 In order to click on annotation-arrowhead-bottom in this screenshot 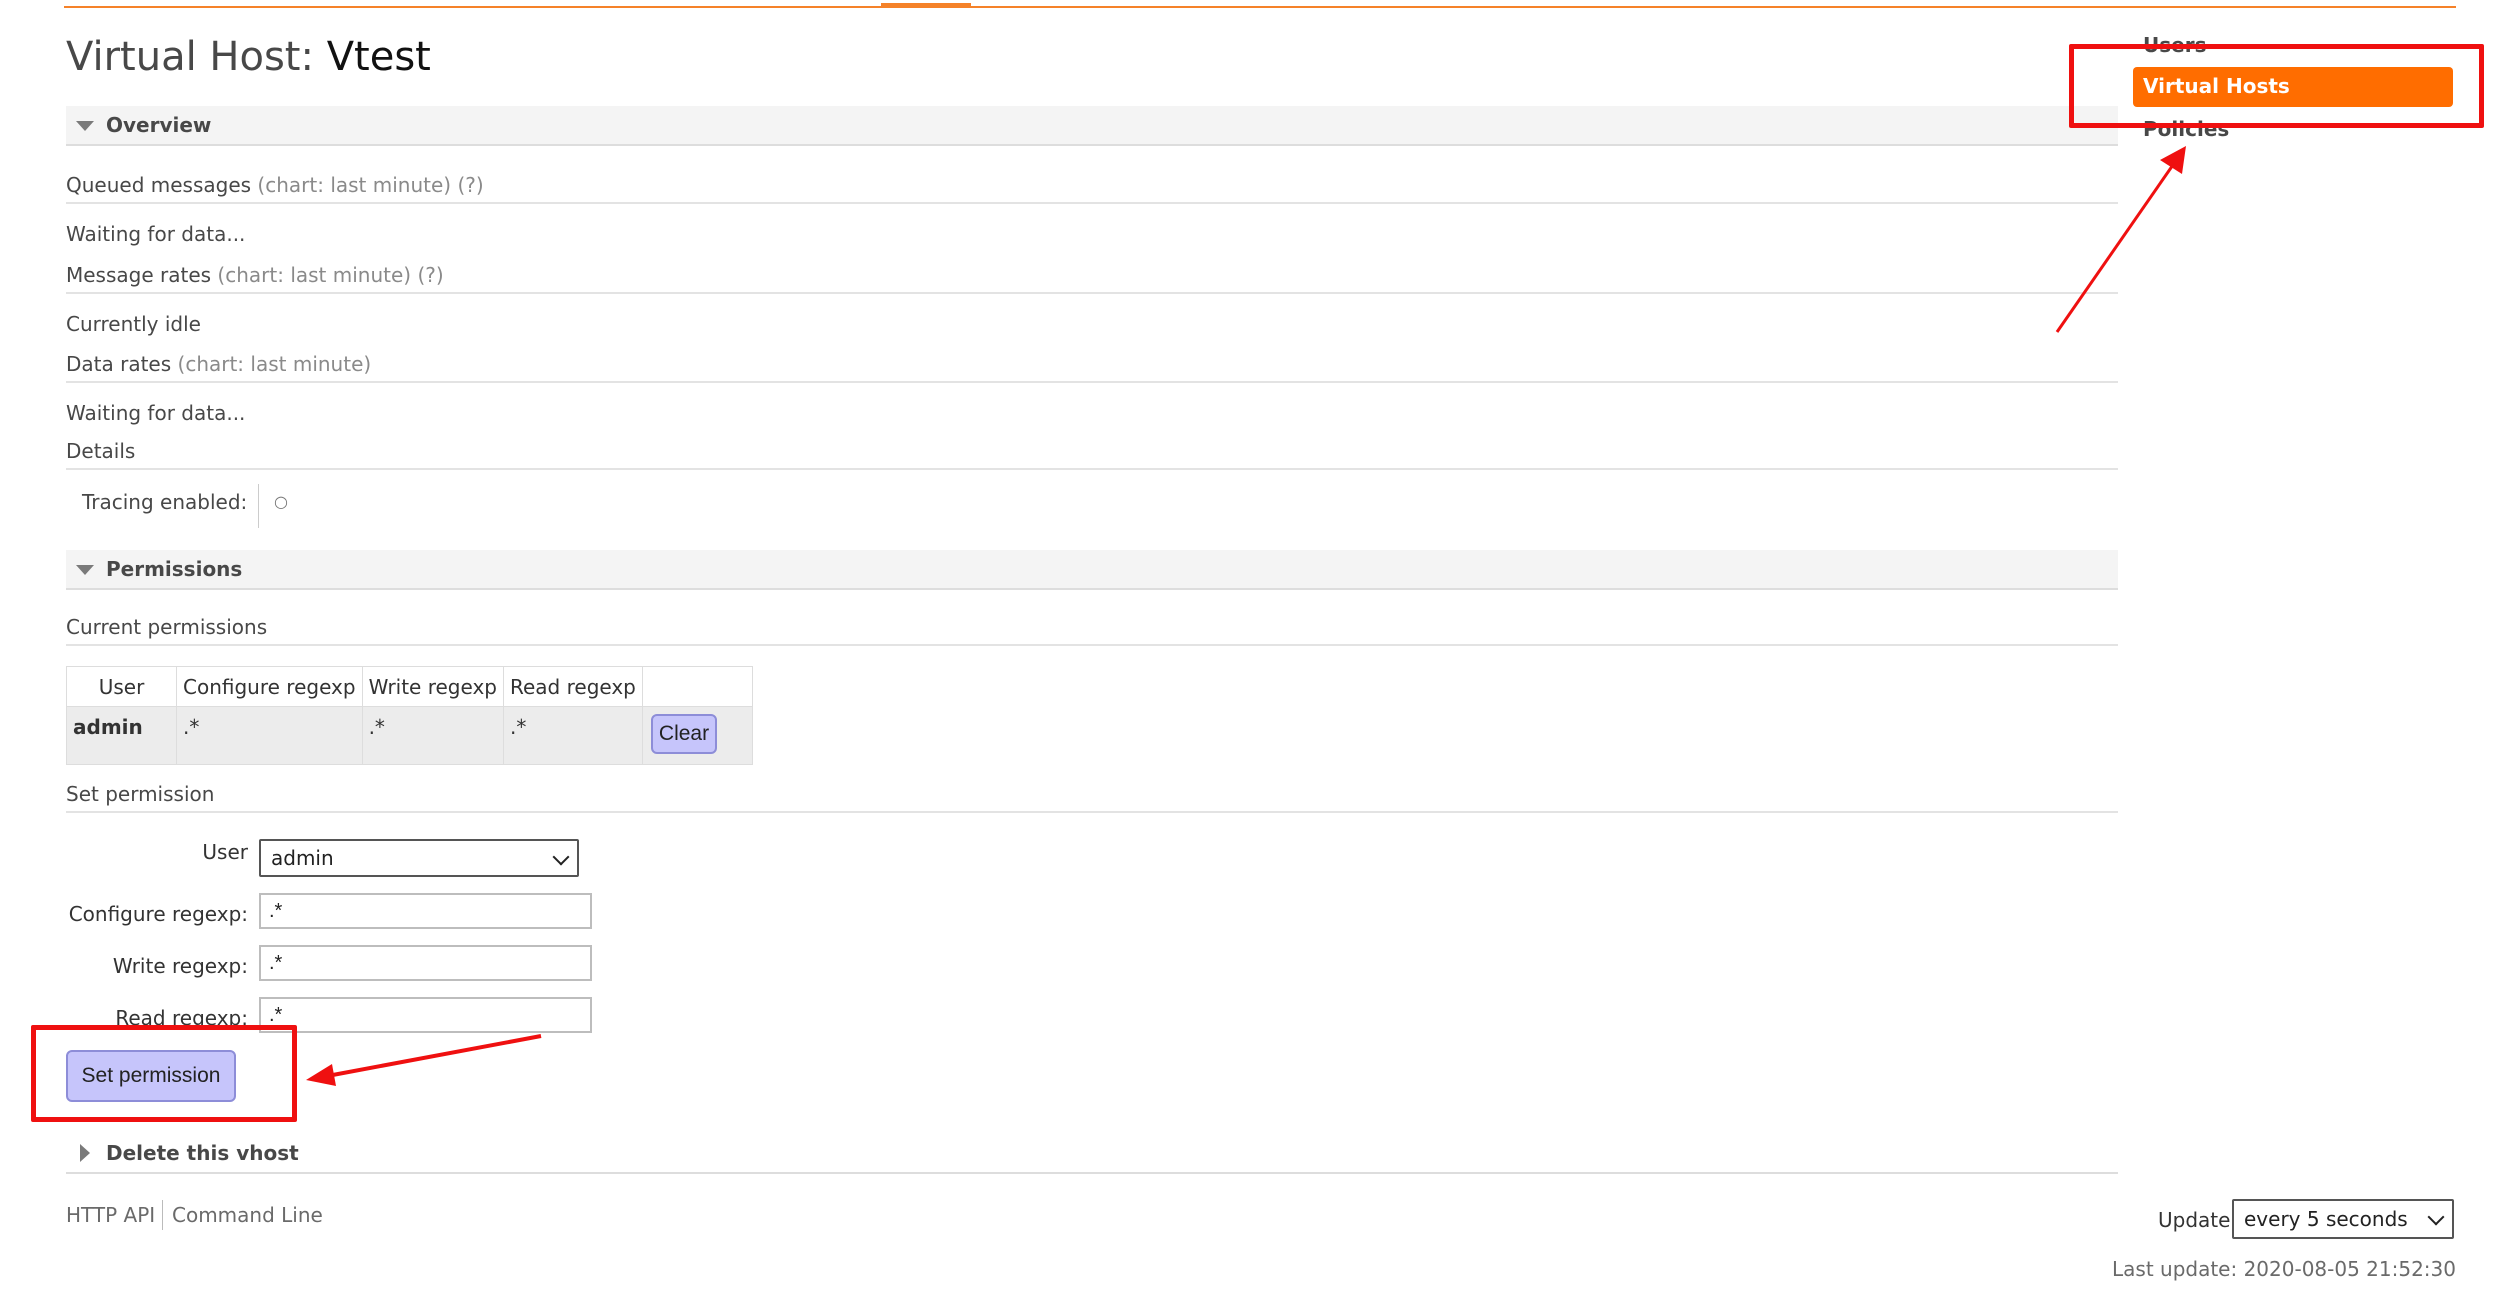, I will do `click(321, 1075)`.